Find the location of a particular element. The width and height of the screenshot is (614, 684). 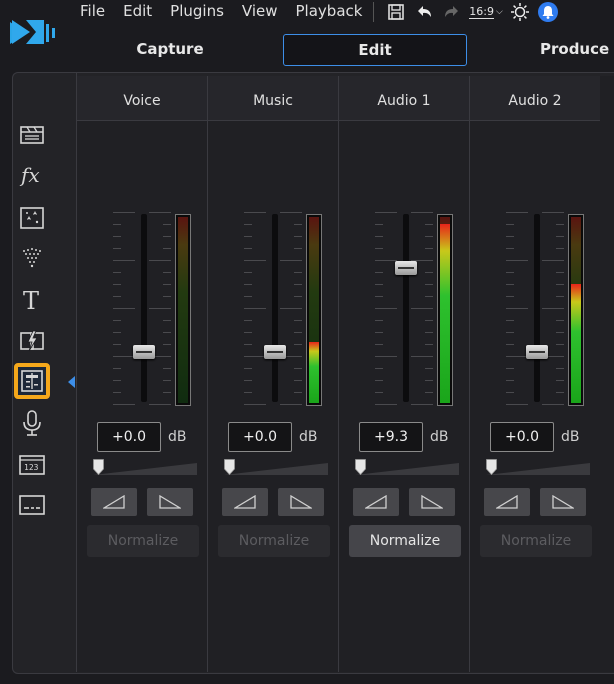

menu-playback: Playback is located at coordinates (329, 11).